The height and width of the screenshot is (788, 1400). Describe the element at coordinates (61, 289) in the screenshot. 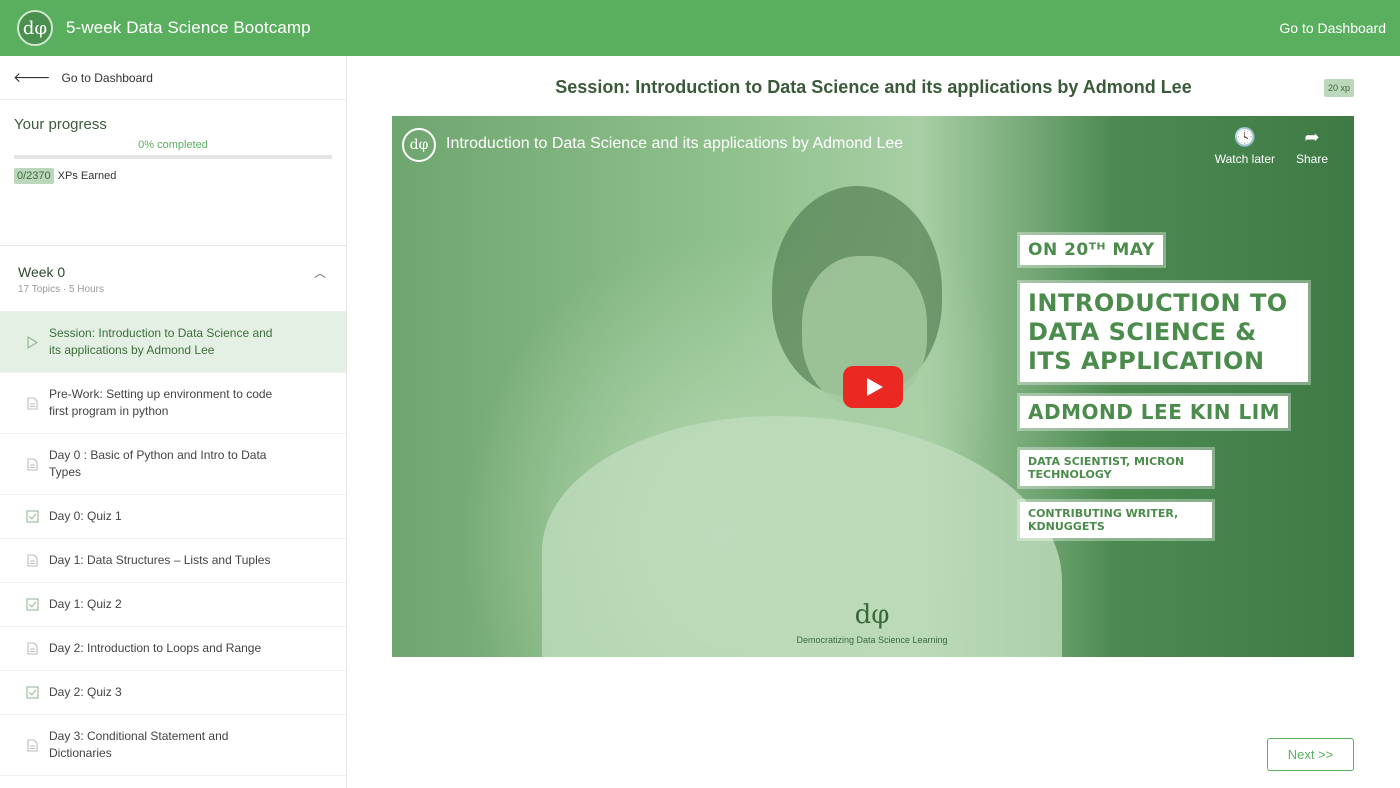

I see `week-meta: 17 Topics · 5 Hours` at that location.